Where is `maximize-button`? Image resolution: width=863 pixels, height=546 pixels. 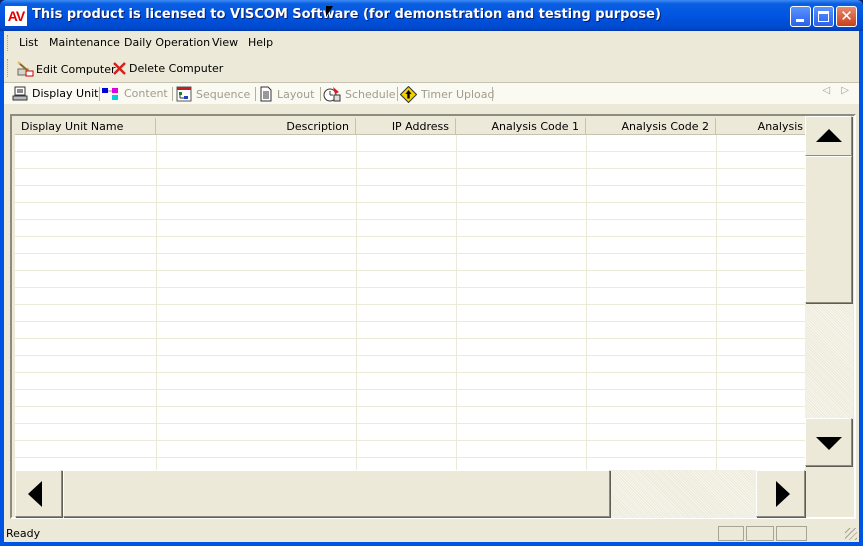
maximize-button is located at coordinates (823, 16).